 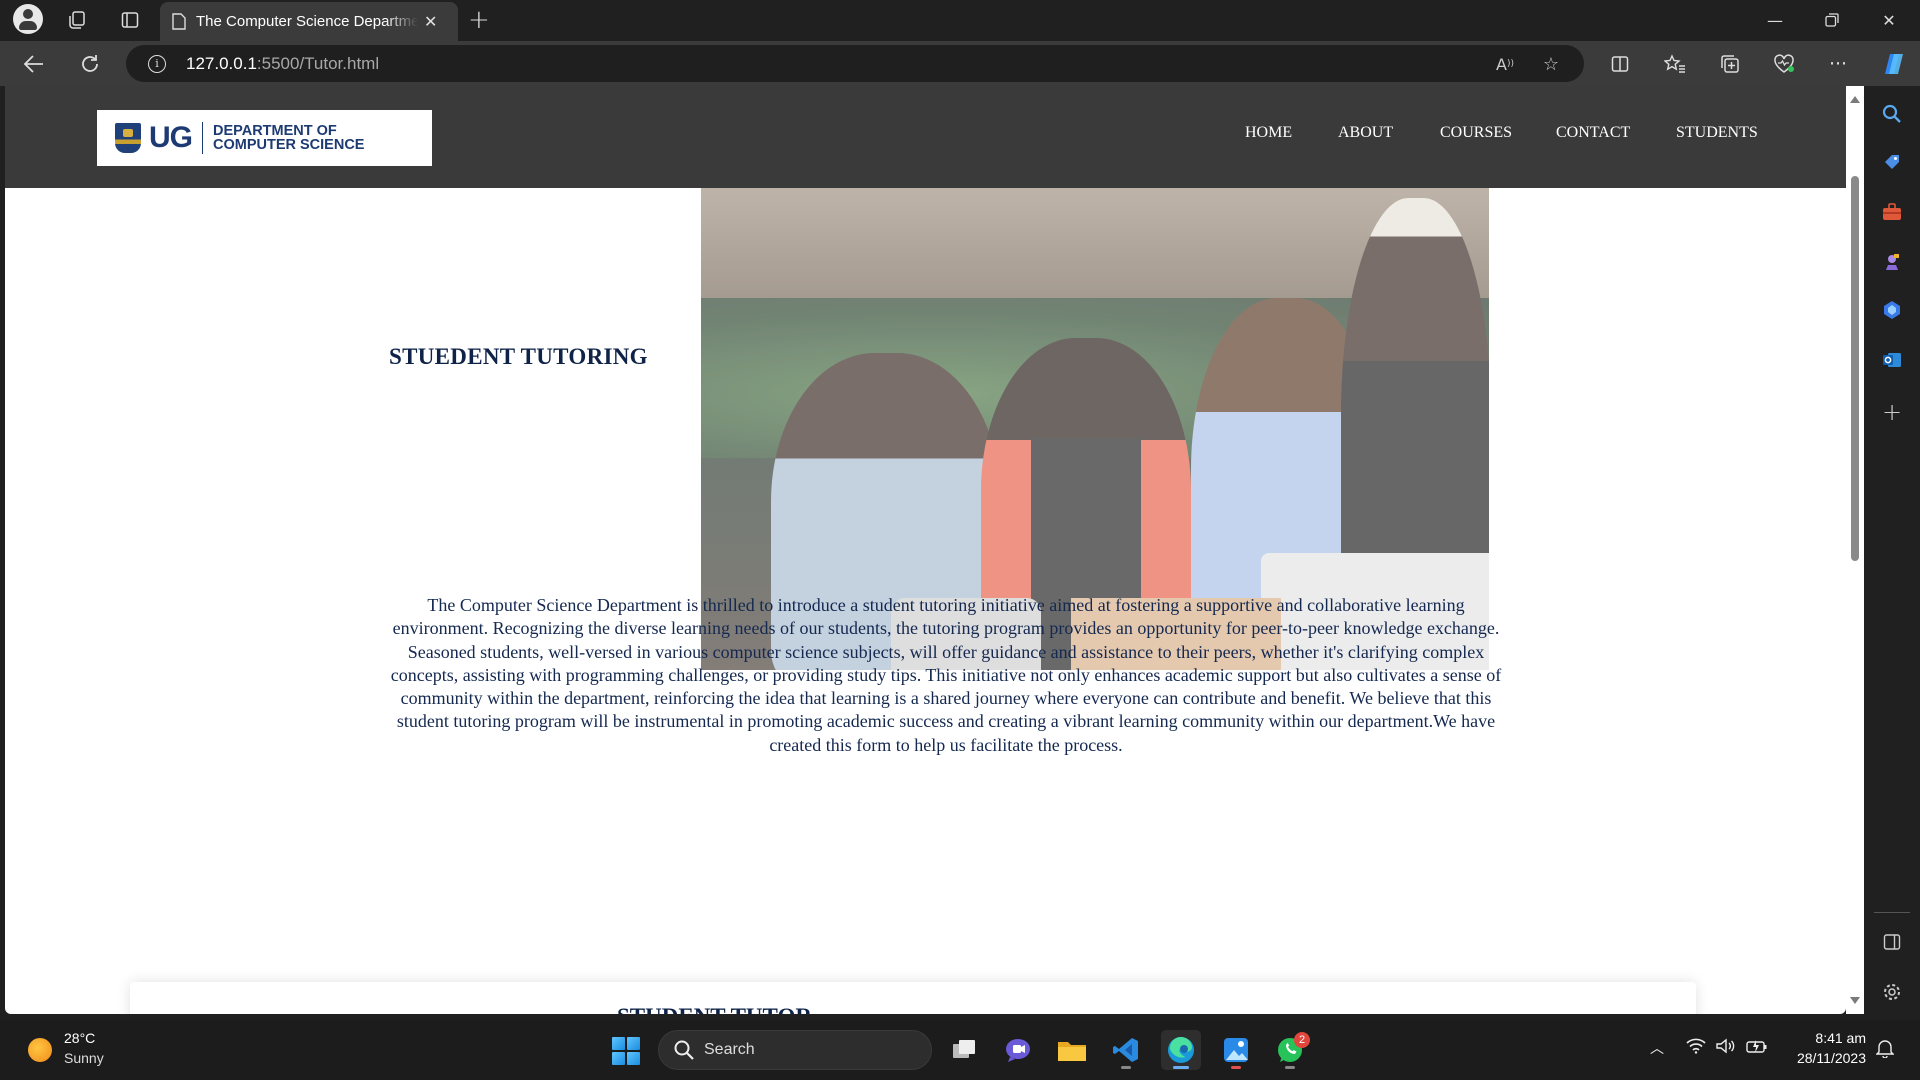 I want to click on vscode-icon, so click(x=1126, y=1050).